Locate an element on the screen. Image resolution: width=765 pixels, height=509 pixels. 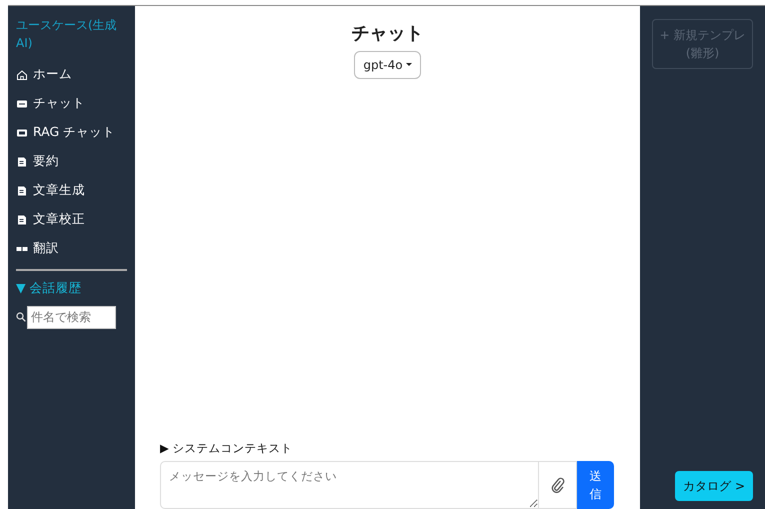
attach-button is located at coordinates (558, 485).